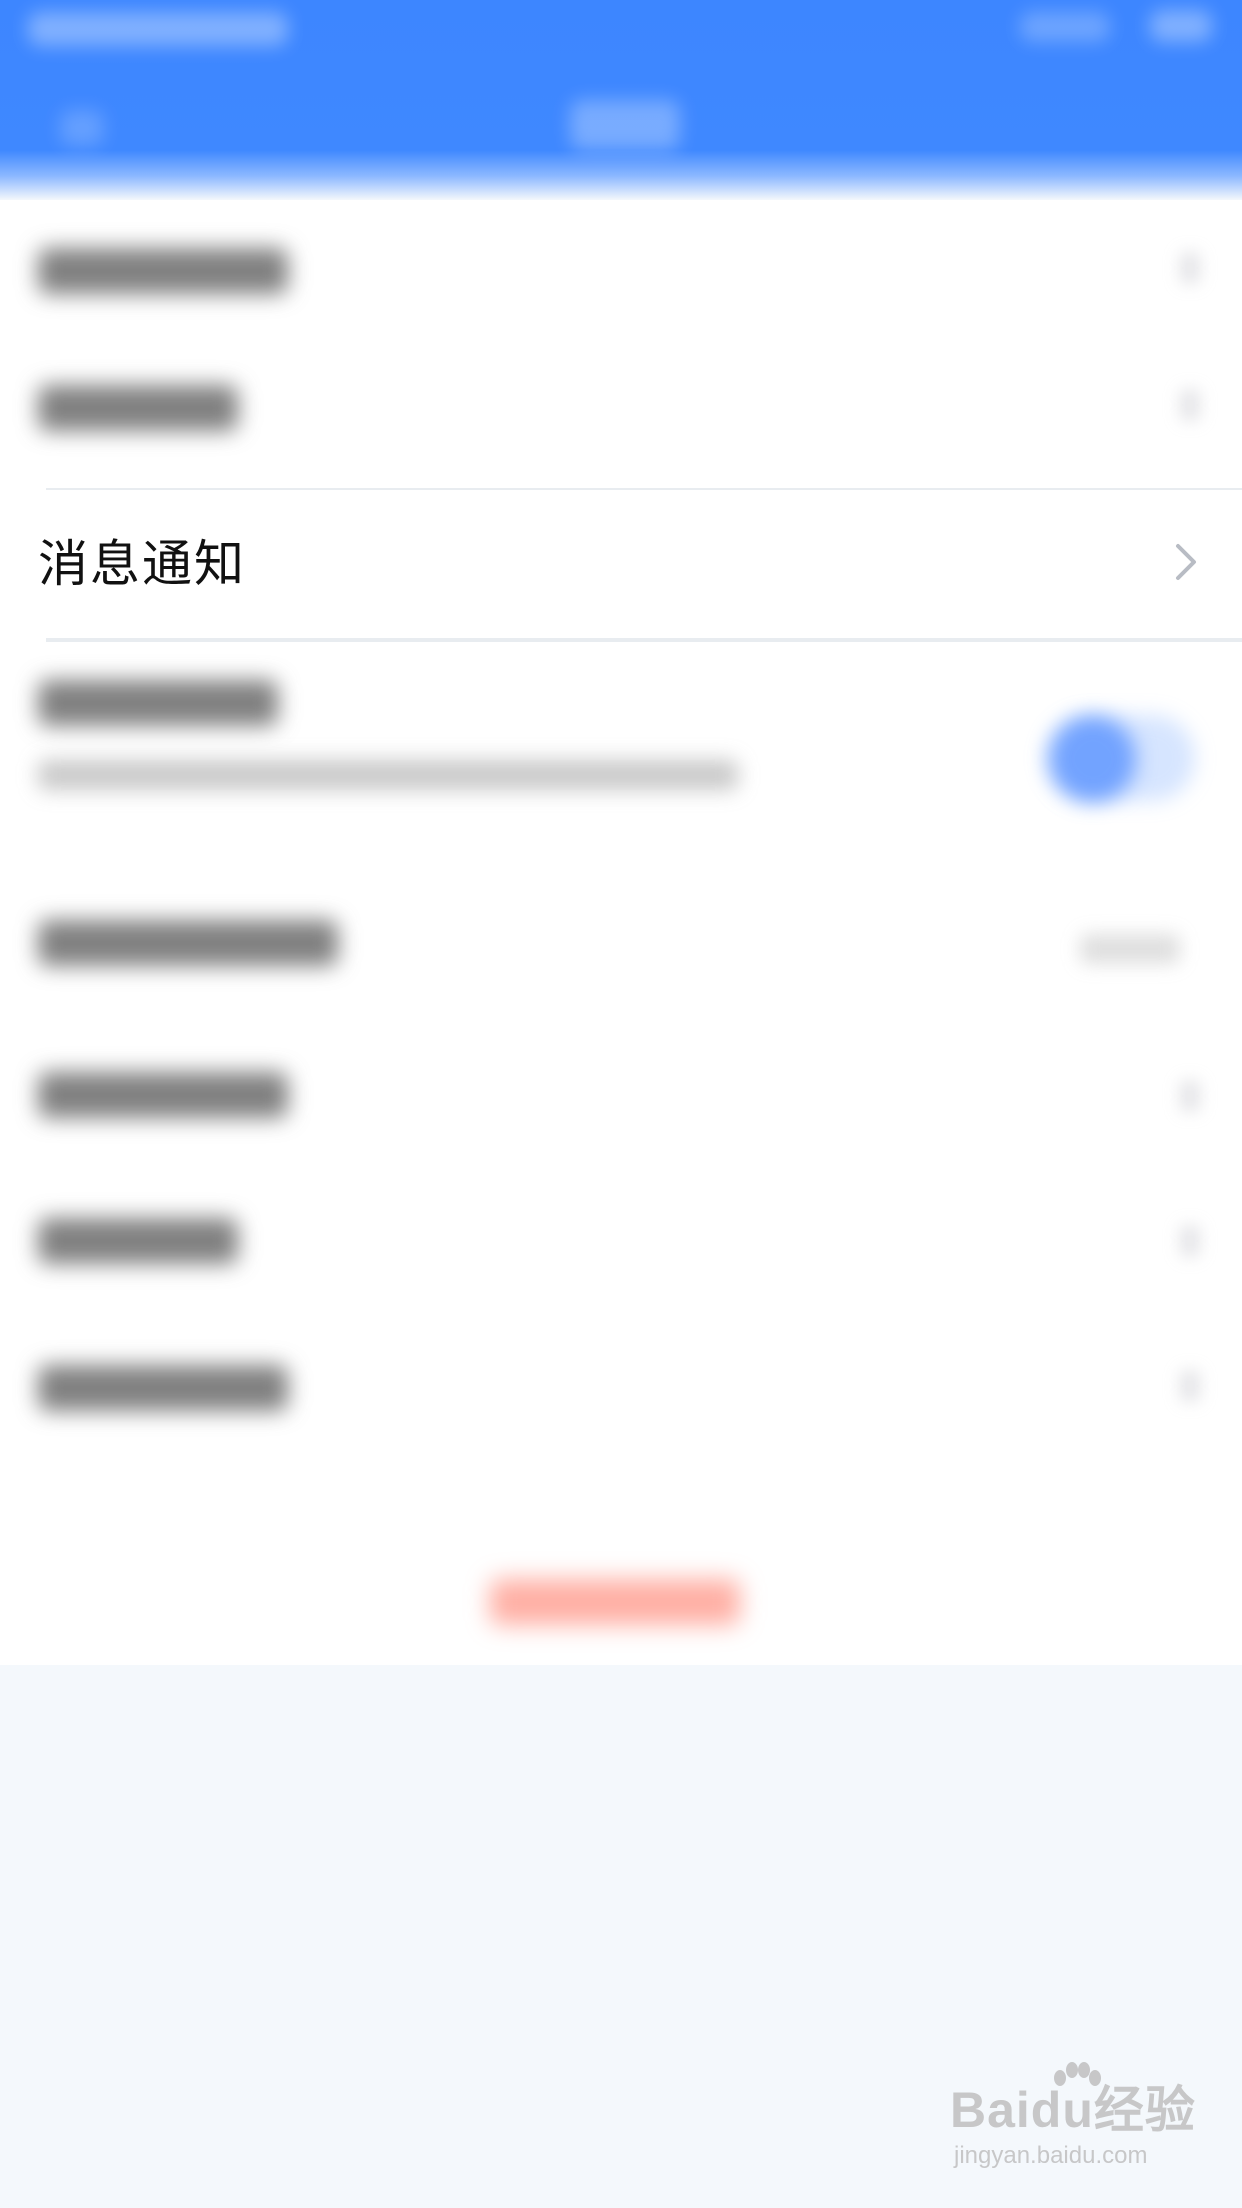  Describe the element at coordinates (82, 128) in the screenshot. I see `back-button` at that location.